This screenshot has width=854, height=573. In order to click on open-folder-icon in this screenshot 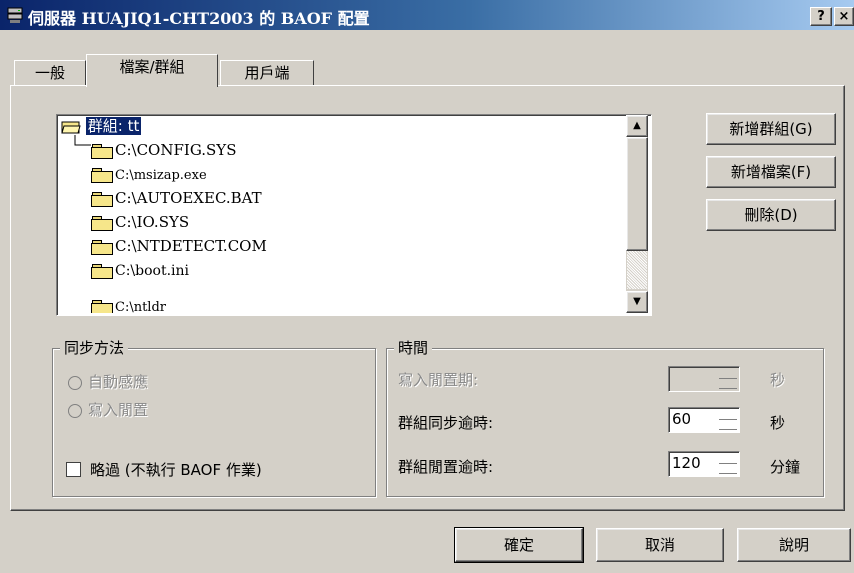, I will do `click(71, 127)`.